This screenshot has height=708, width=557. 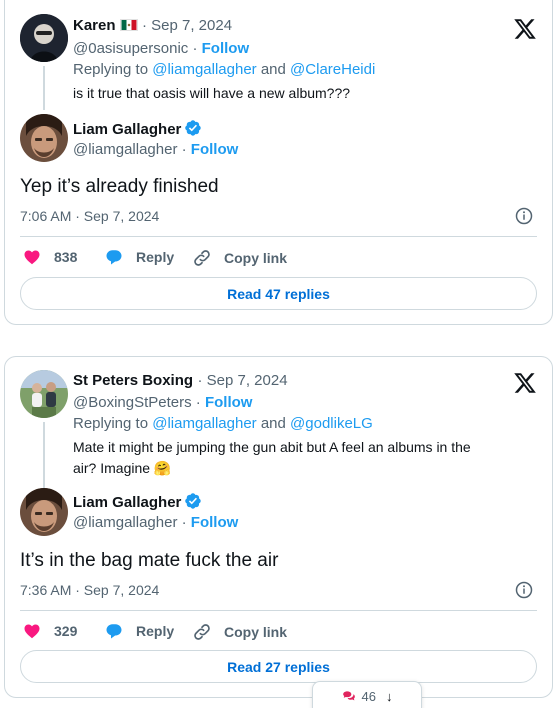 What do you see at coordinates (89, 590) in the screenshot?
I see `tweet-timestamp: 7:36 AM · Sep 7, 2024` at bounding box center [89, 590].